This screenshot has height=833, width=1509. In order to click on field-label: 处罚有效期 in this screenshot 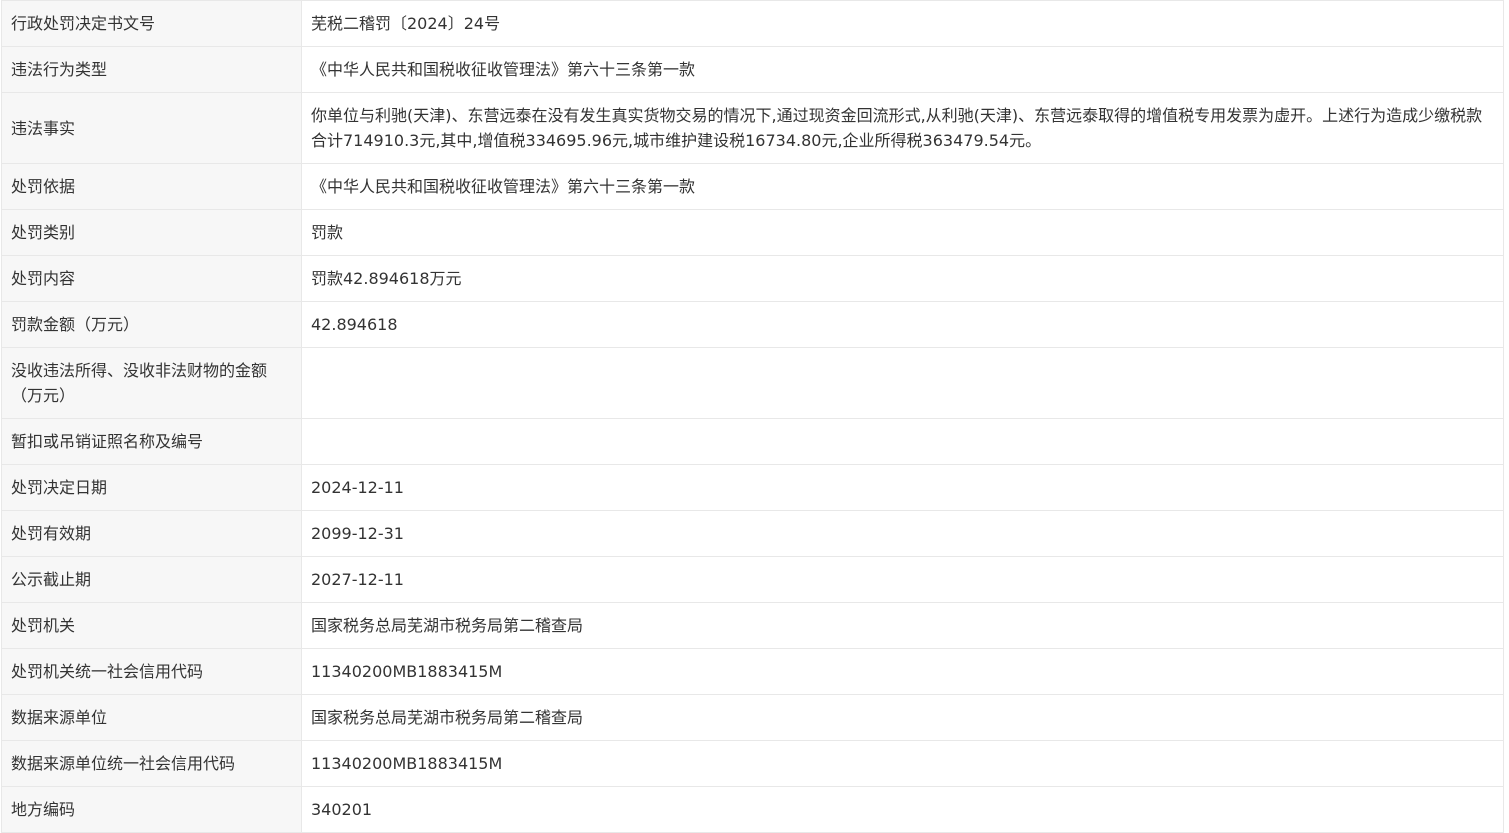, I will do `click(151, 533)`.